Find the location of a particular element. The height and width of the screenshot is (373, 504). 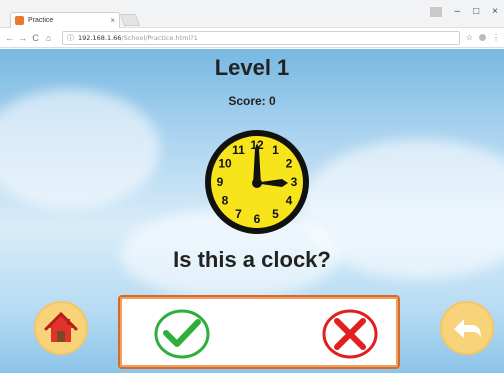

return-arrow-icon is located at coordinates (467, 328).